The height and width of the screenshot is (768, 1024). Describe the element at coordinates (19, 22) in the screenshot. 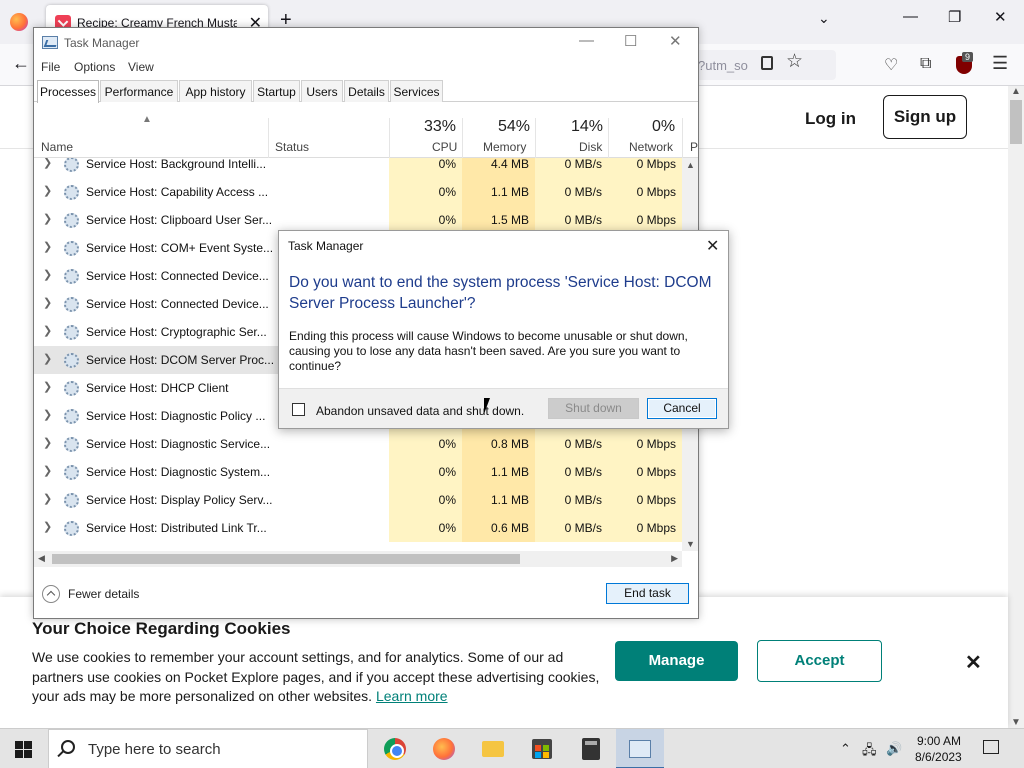

I see `firefox-menu-icon` at that location.